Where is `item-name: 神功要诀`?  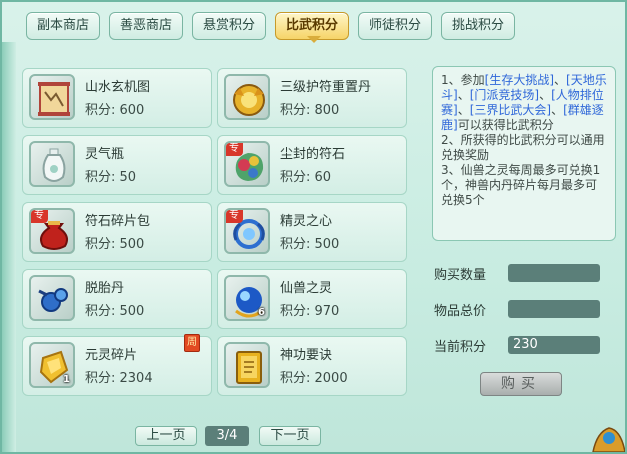 item-name: 神功要诀 is located at coordinates (306, 355).